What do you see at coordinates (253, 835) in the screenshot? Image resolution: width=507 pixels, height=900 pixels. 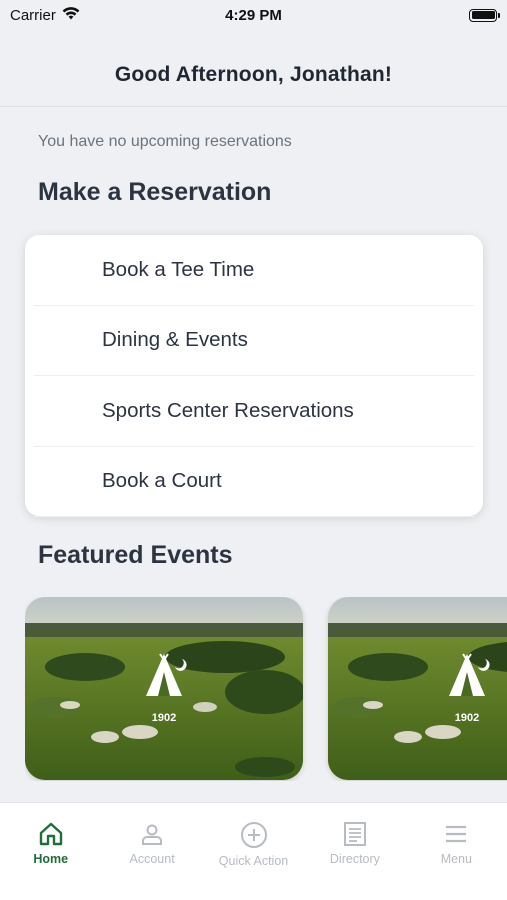 I see `plus-circle-icon` at bounding box center [253, 835].